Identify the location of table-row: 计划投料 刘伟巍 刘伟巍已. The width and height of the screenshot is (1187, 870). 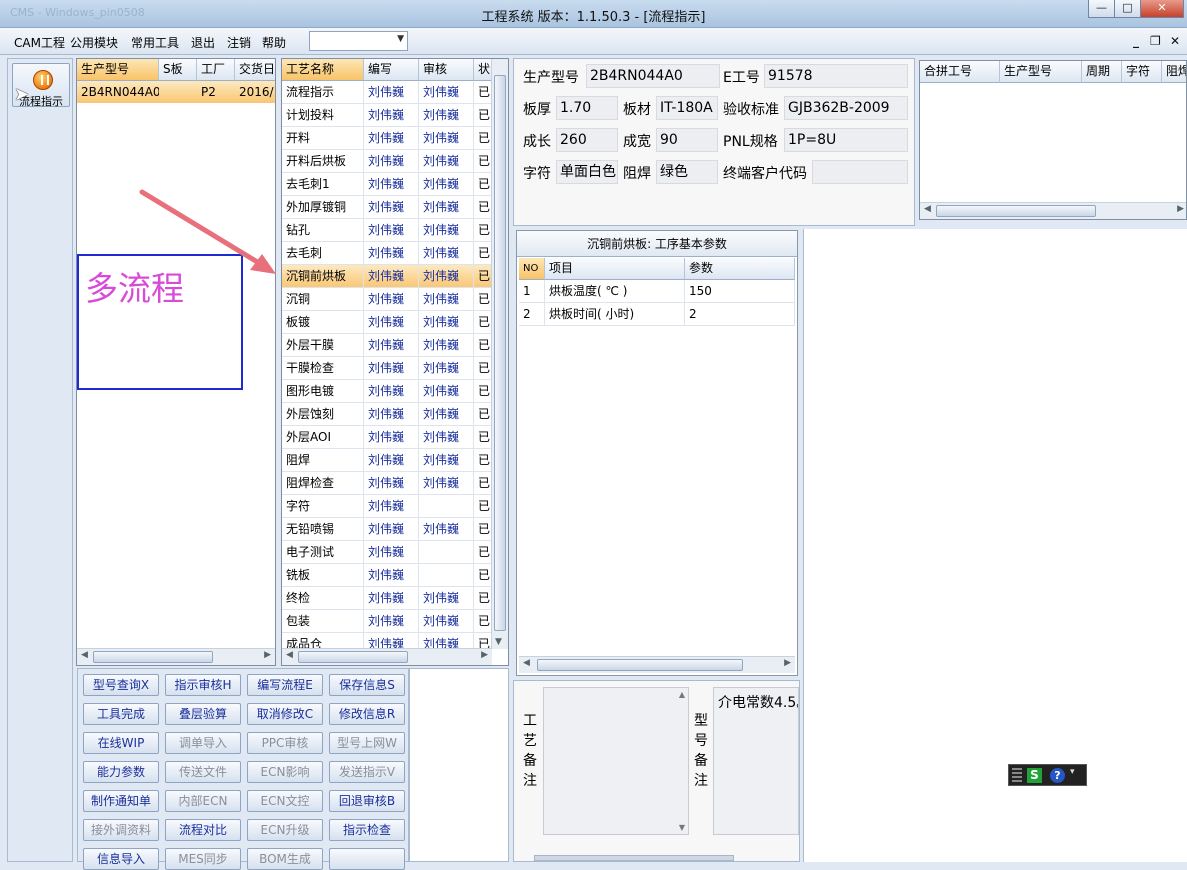
(387, 115).